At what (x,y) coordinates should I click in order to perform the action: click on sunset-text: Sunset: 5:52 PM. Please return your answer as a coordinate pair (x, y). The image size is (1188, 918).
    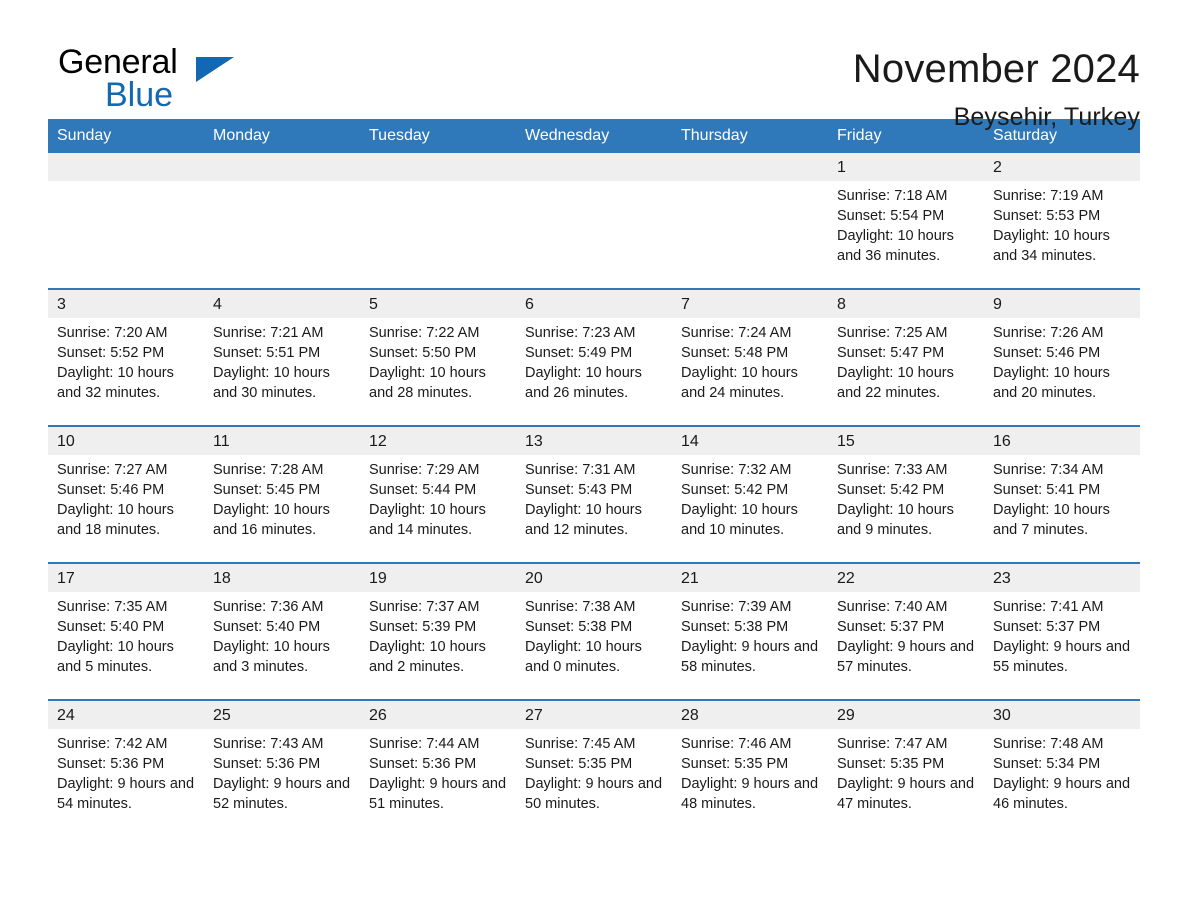
    Looking at the image, I should click on (111, 353).